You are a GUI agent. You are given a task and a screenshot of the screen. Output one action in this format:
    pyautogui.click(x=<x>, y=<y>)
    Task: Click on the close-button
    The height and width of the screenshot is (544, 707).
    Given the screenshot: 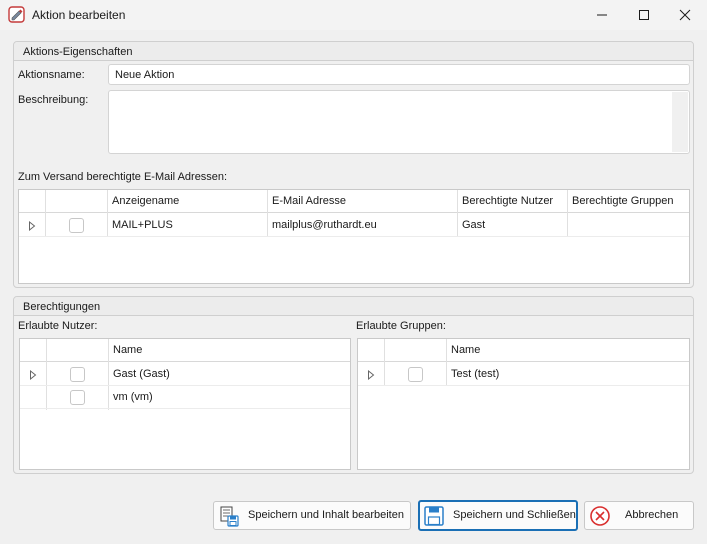 What is the action you would take?
    pyautogui.click(x=685, y=15)
    